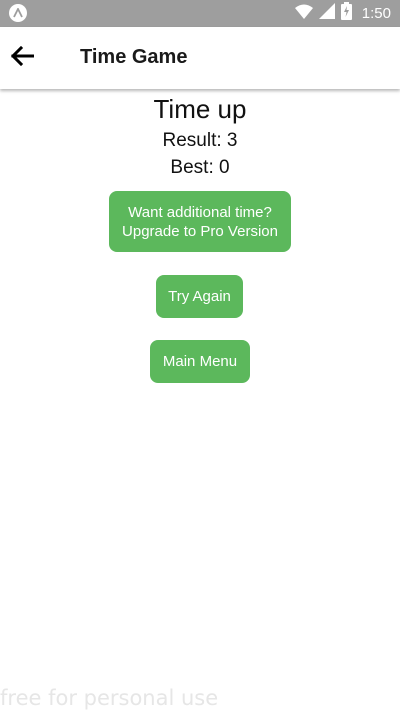 This screenshot has height=712, width=400. I want to click on app-bar: Time Game, so click(200, 58).